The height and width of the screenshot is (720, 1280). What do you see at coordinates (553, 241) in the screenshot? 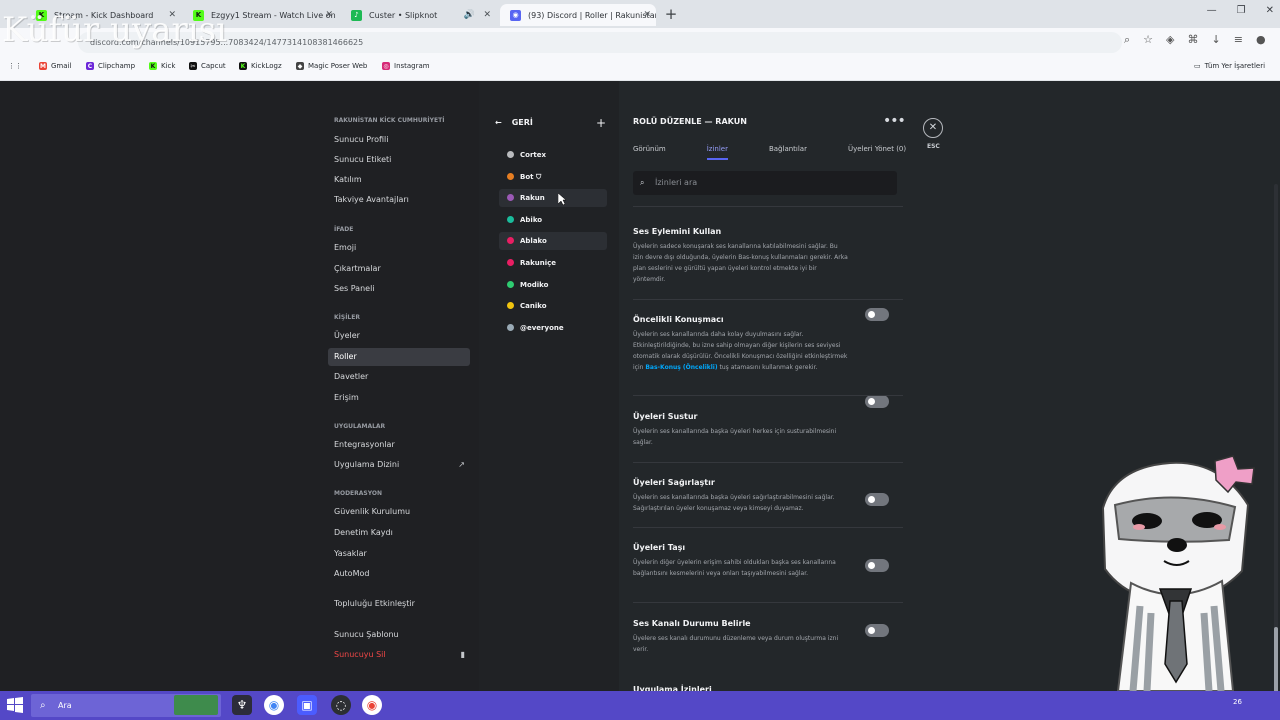
I see `role-ablako: Ablako` at bounding box center [553, 241].